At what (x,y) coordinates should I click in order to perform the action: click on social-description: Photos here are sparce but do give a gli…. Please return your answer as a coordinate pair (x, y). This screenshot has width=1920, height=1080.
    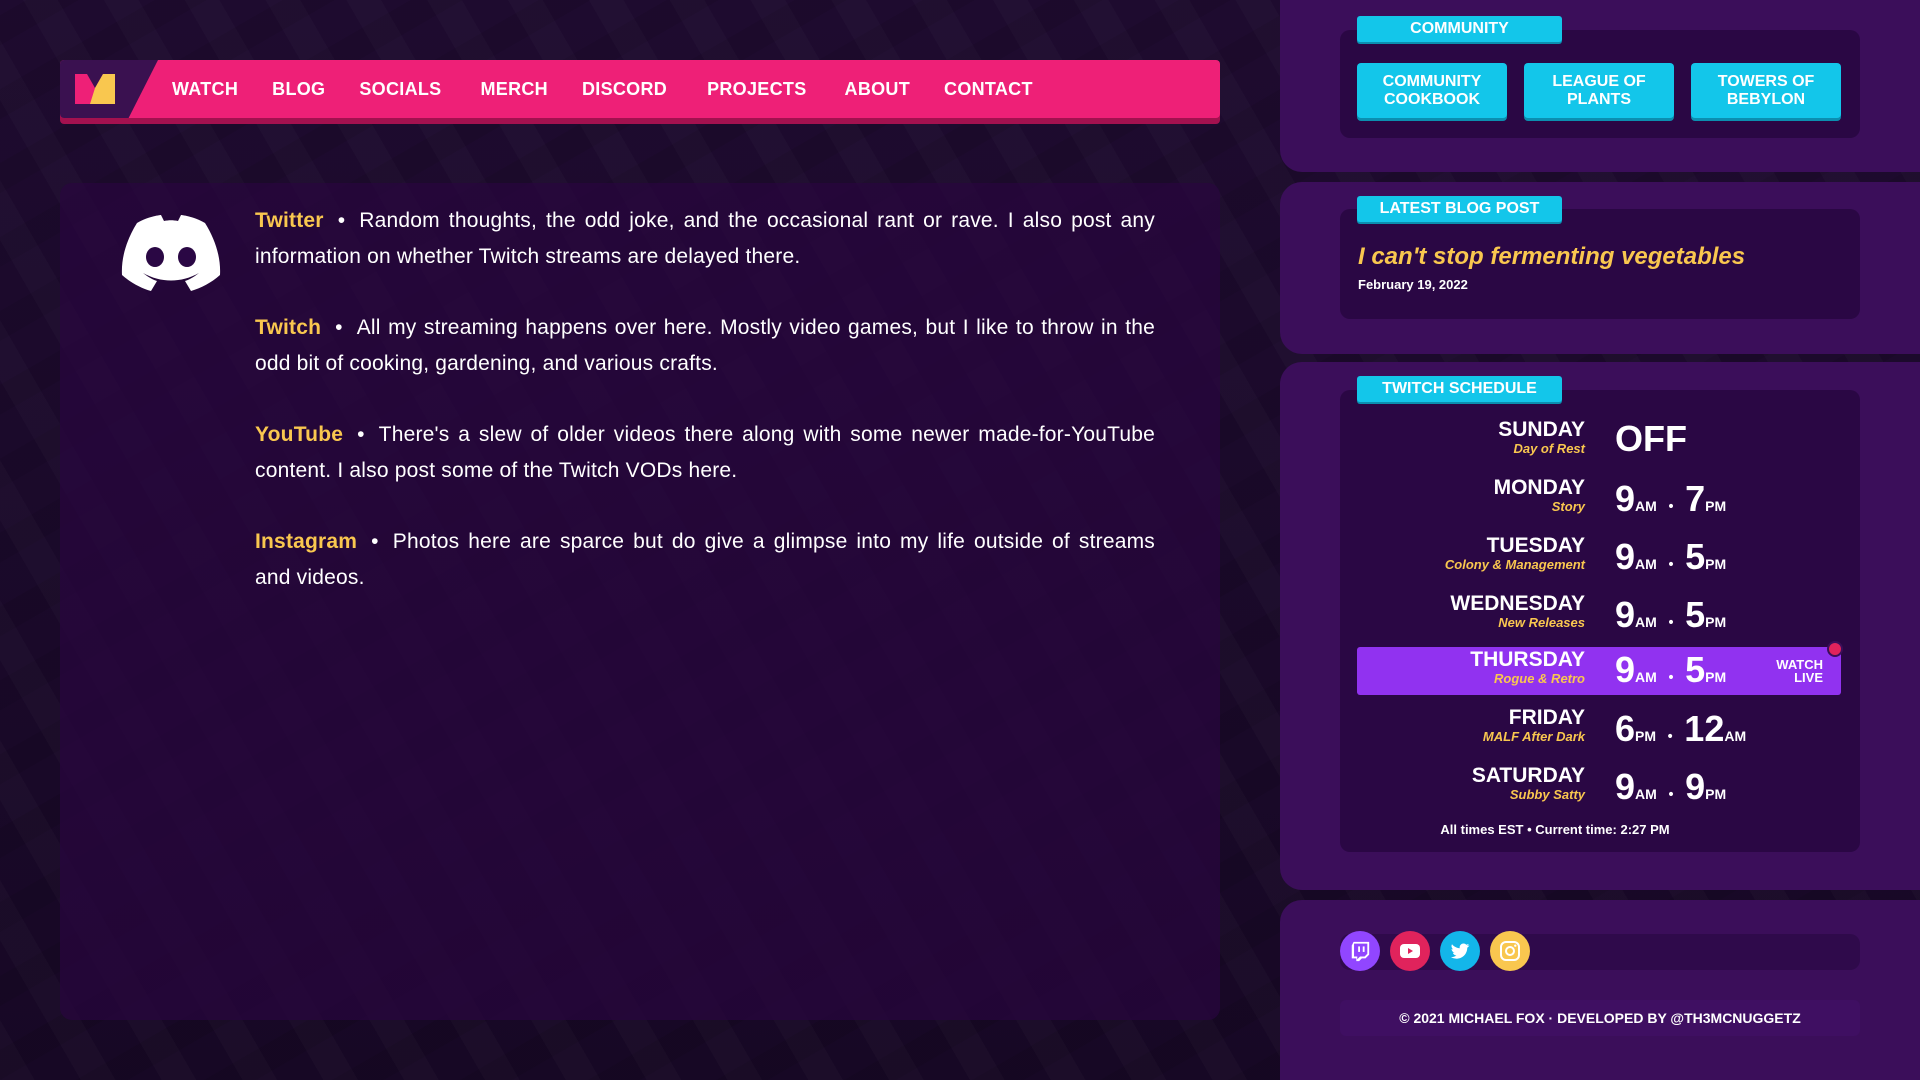
    Looking at the image, I should click on (705, 559).